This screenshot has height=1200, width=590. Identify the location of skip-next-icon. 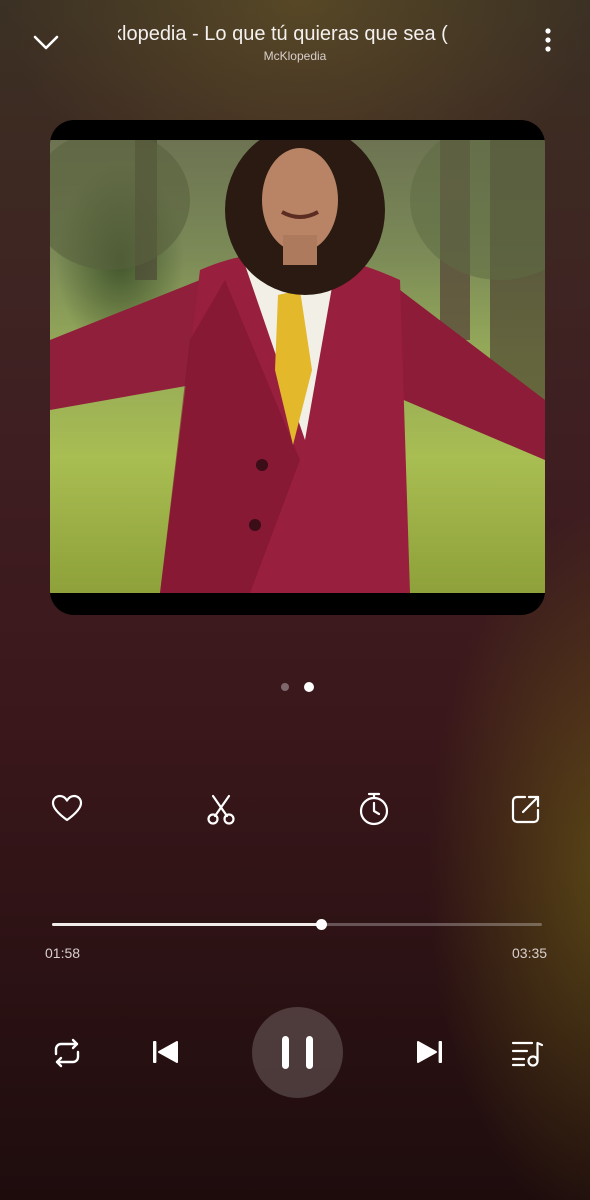
(429, 1052).